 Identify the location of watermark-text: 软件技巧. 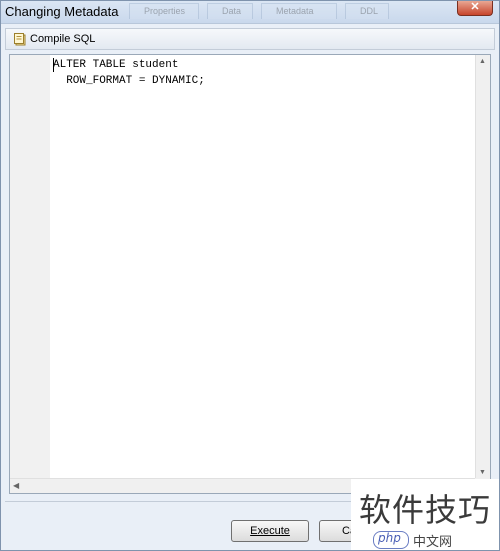
(425, 510).